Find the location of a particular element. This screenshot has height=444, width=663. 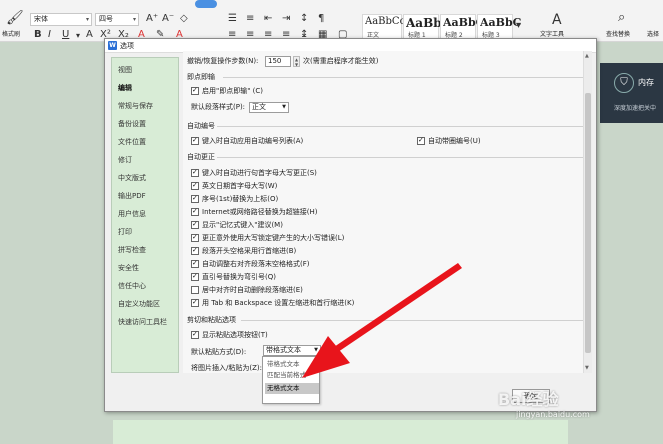

decrease-indent-icon: ⇤ is located at coordinates (268, 19).